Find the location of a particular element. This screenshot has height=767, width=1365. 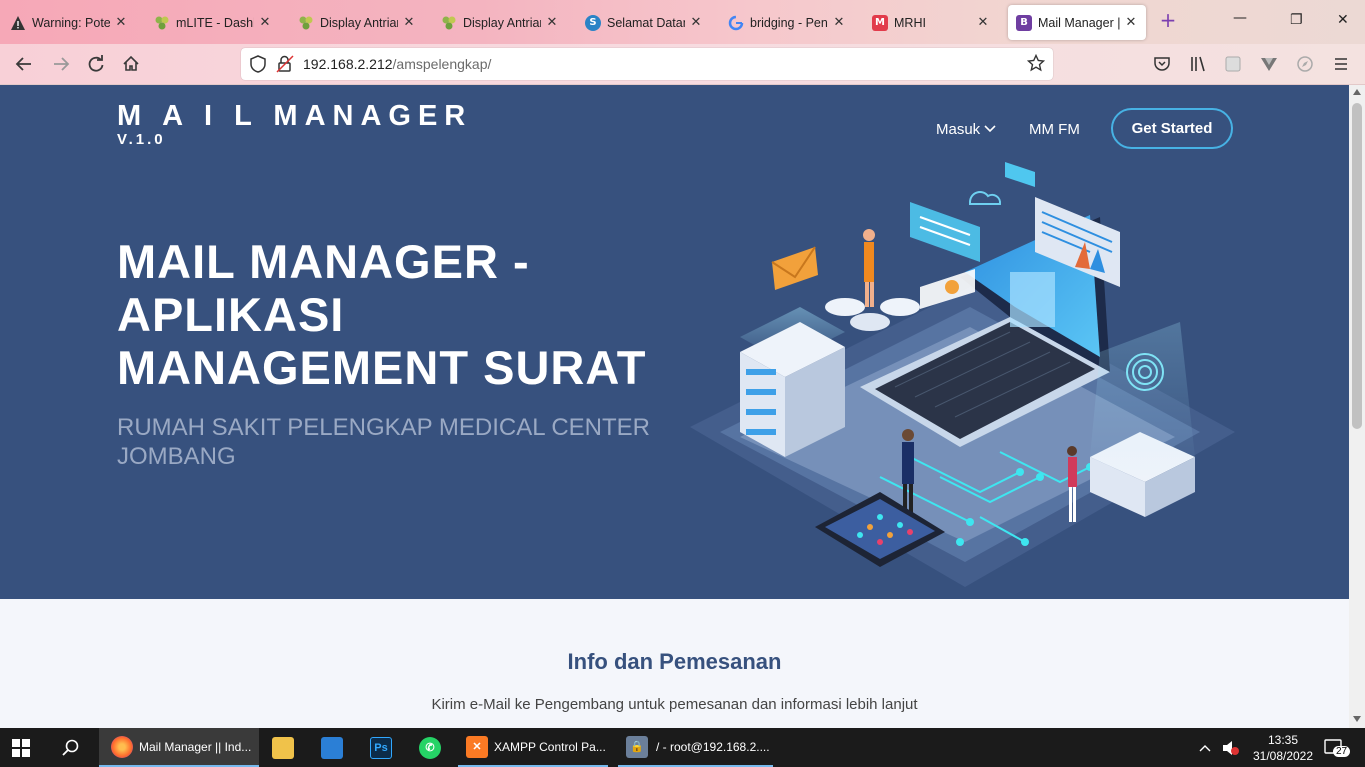

back-icon is located at coordinates (24, 64).